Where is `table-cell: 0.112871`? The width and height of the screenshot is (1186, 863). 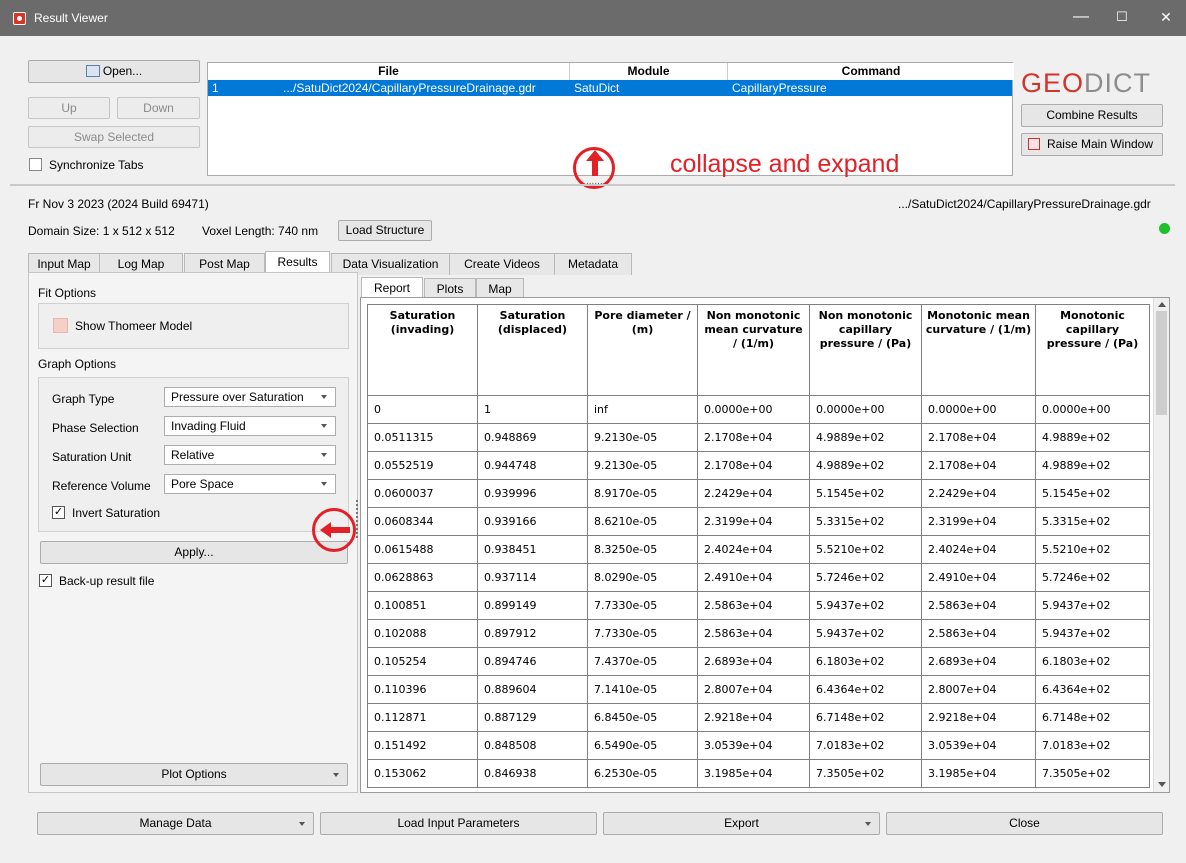 table-cell: 0.112871 is located at coordinates (422, 717).